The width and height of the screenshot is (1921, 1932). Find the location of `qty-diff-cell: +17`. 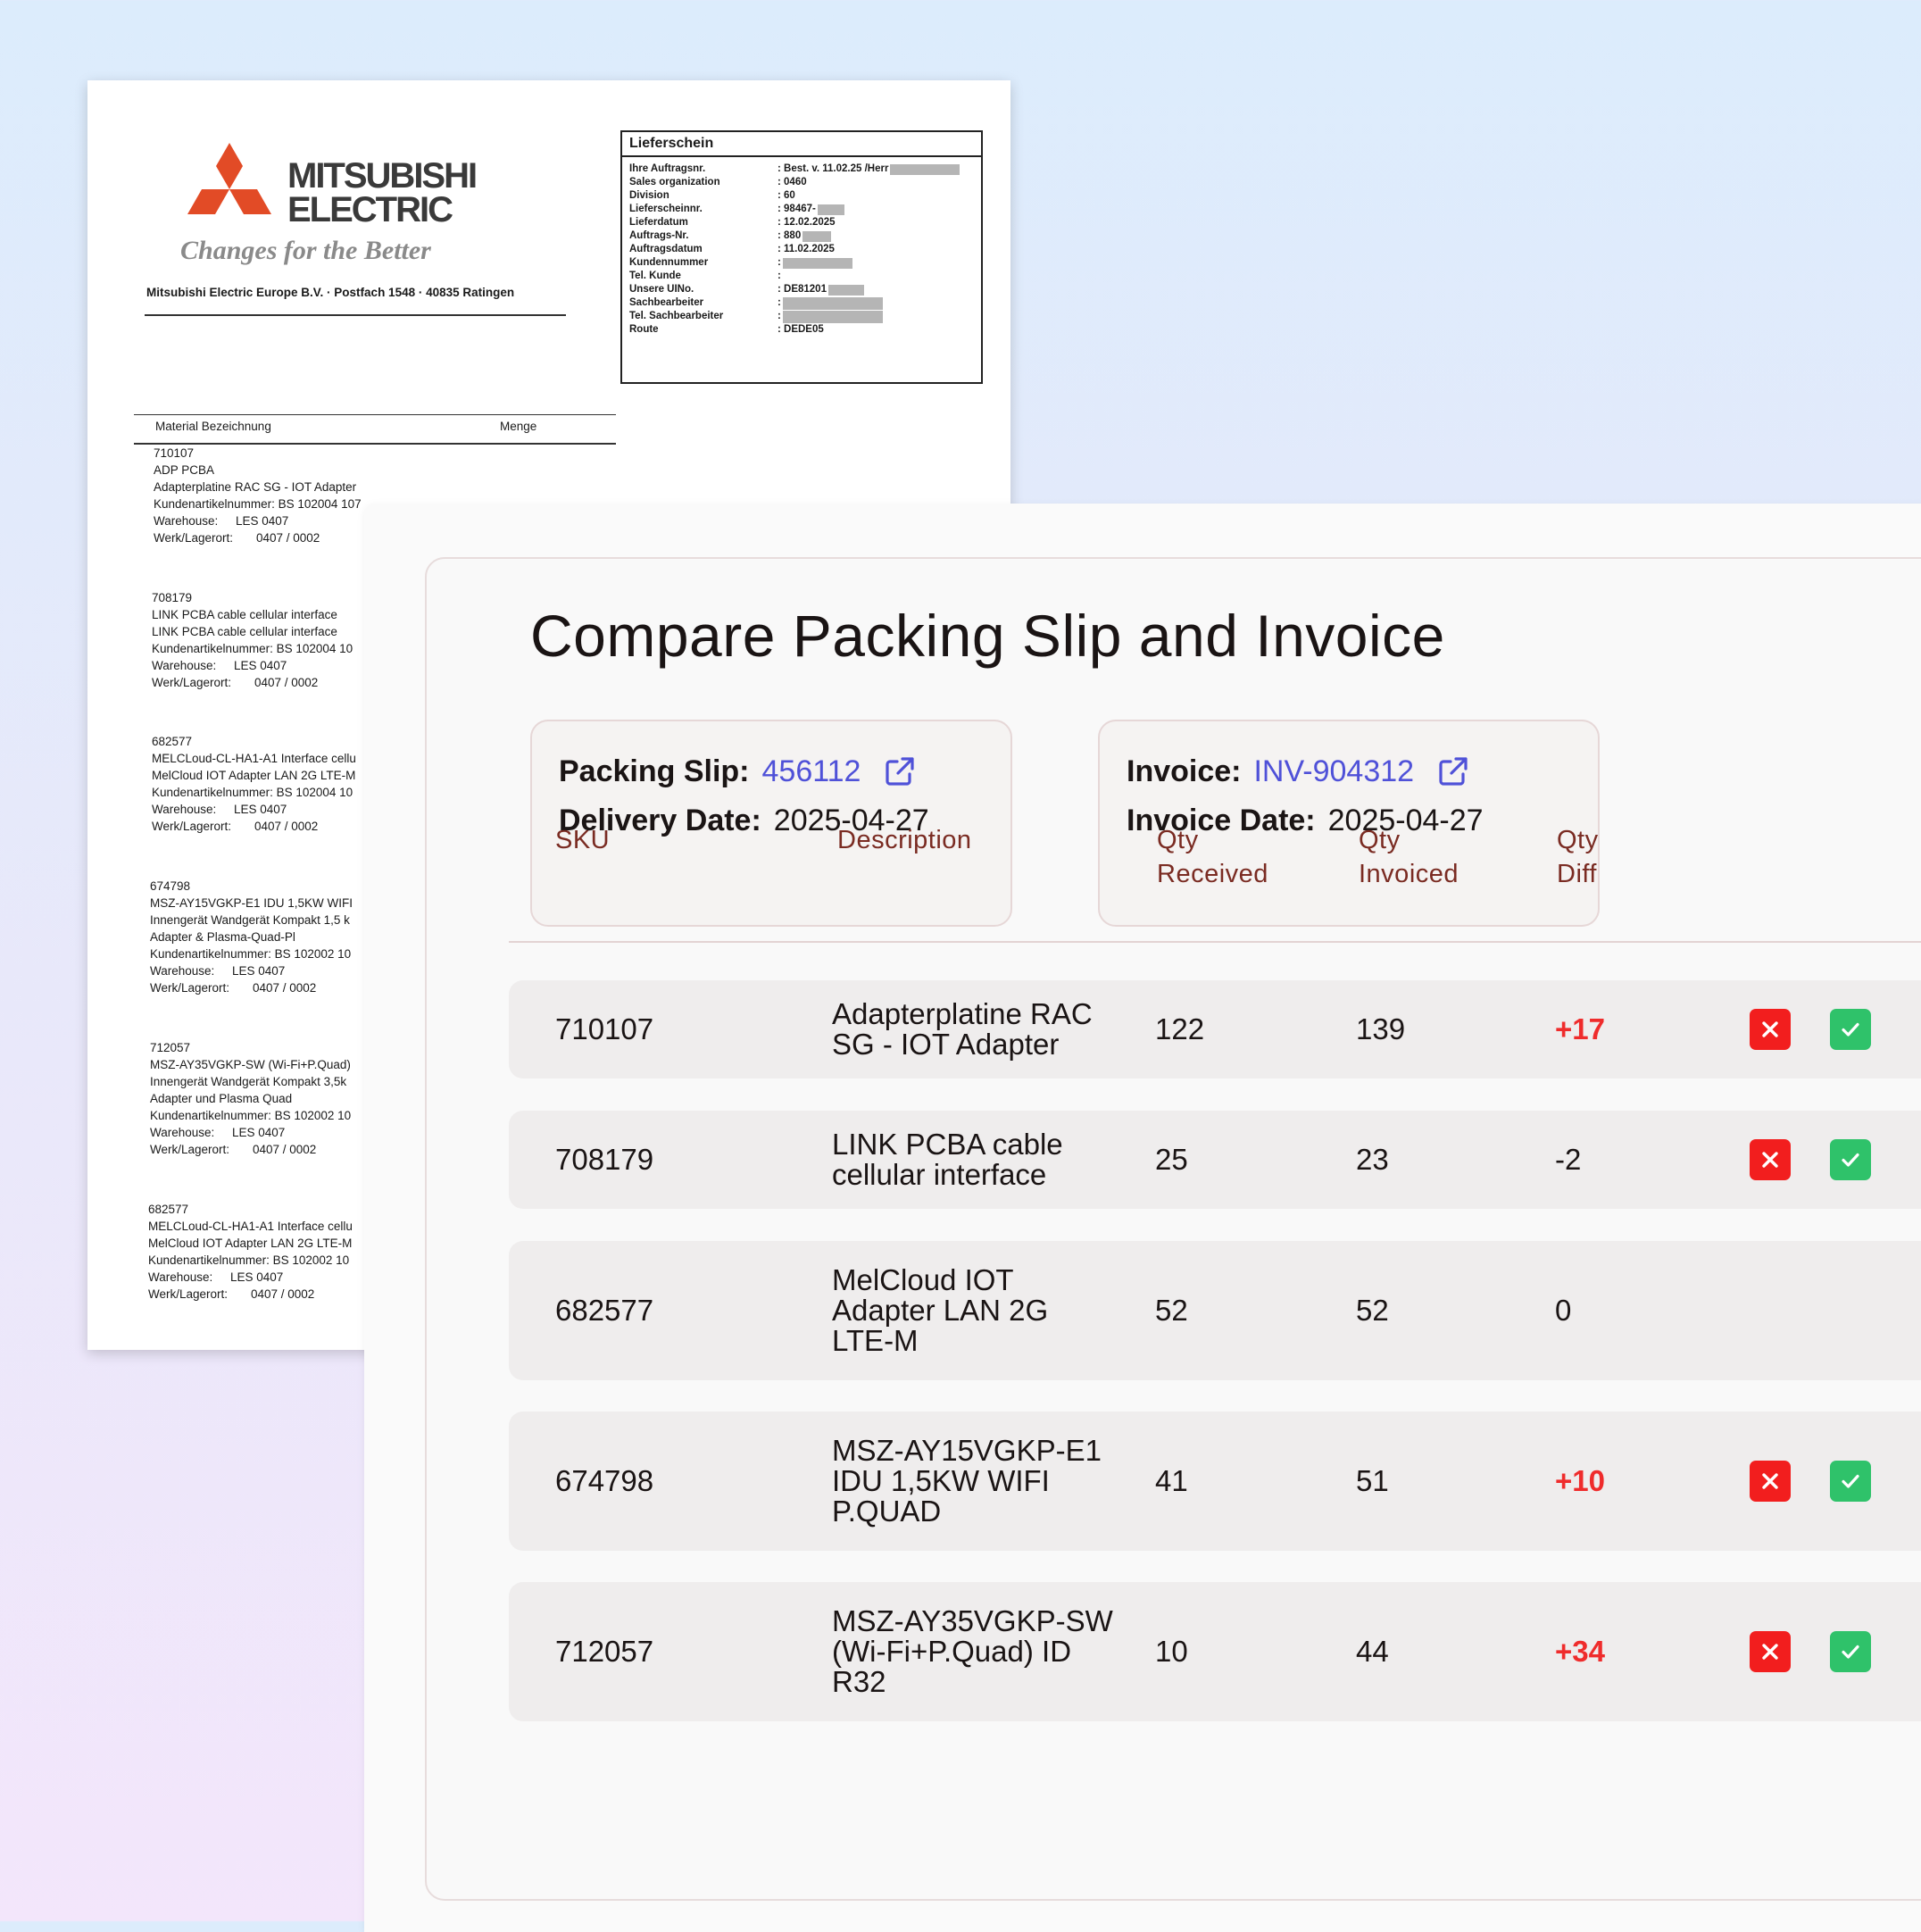

qty-diff-cell: +17 is located at coordinates (1580, 1028).